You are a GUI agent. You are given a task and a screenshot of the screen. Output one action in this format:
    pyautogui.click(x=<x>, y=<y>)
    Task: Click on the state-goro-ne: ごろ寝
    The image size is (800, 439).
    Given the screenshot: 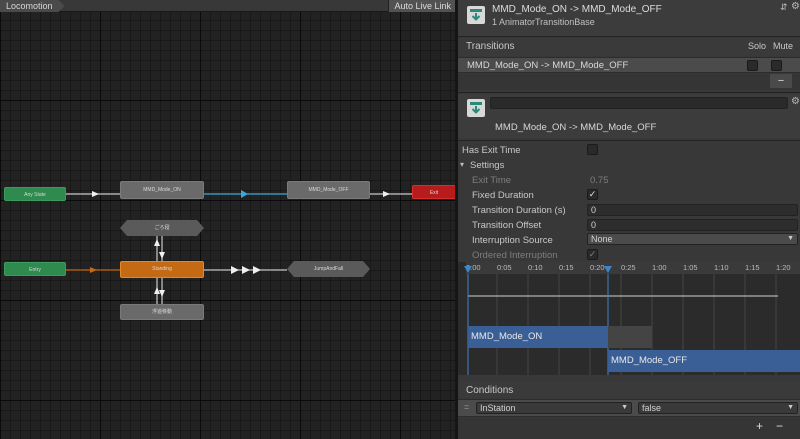 What is the action you would take?
    pyautogui.click(x=162, y=228)
    